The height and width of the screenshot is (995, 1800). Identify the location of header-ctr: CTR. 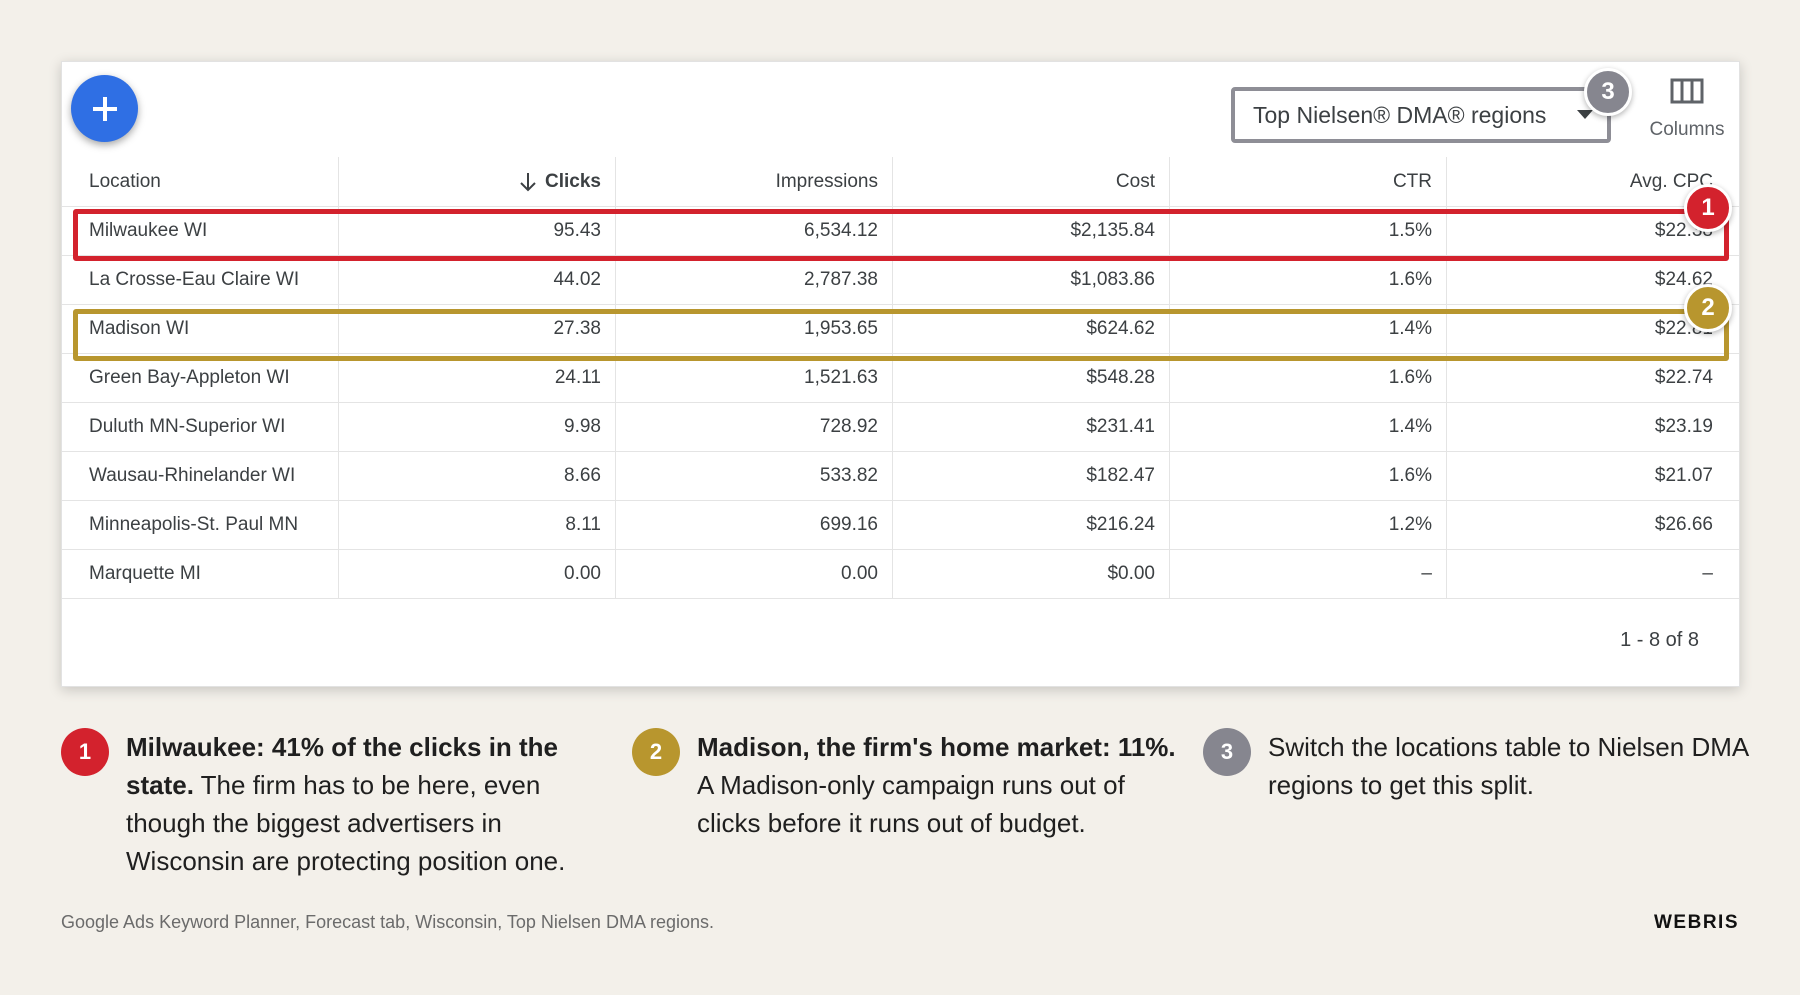
(1308, 181).